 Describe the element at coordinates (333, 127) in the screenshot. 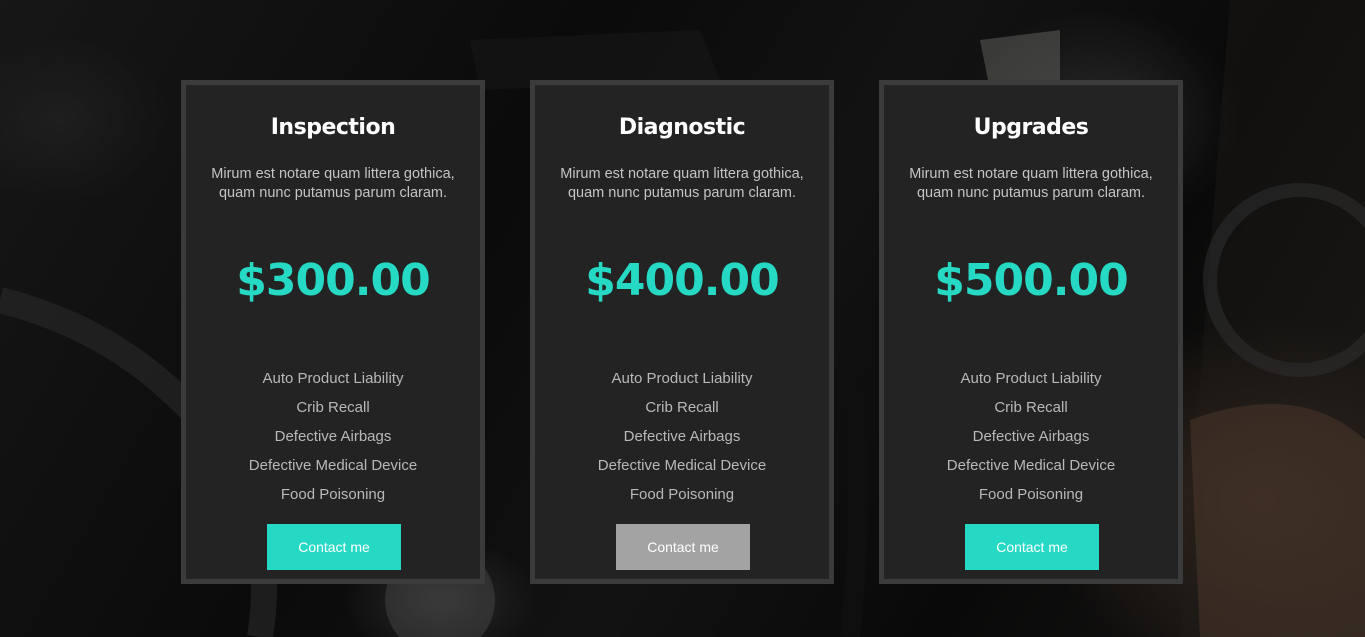

I see `card-title: Inspection` at that location.